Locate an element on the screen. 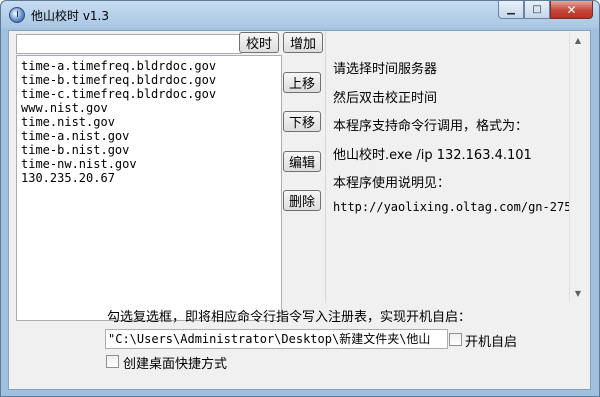 The image size is (600, 397). clock-icon is located at coordinates (17, 15).